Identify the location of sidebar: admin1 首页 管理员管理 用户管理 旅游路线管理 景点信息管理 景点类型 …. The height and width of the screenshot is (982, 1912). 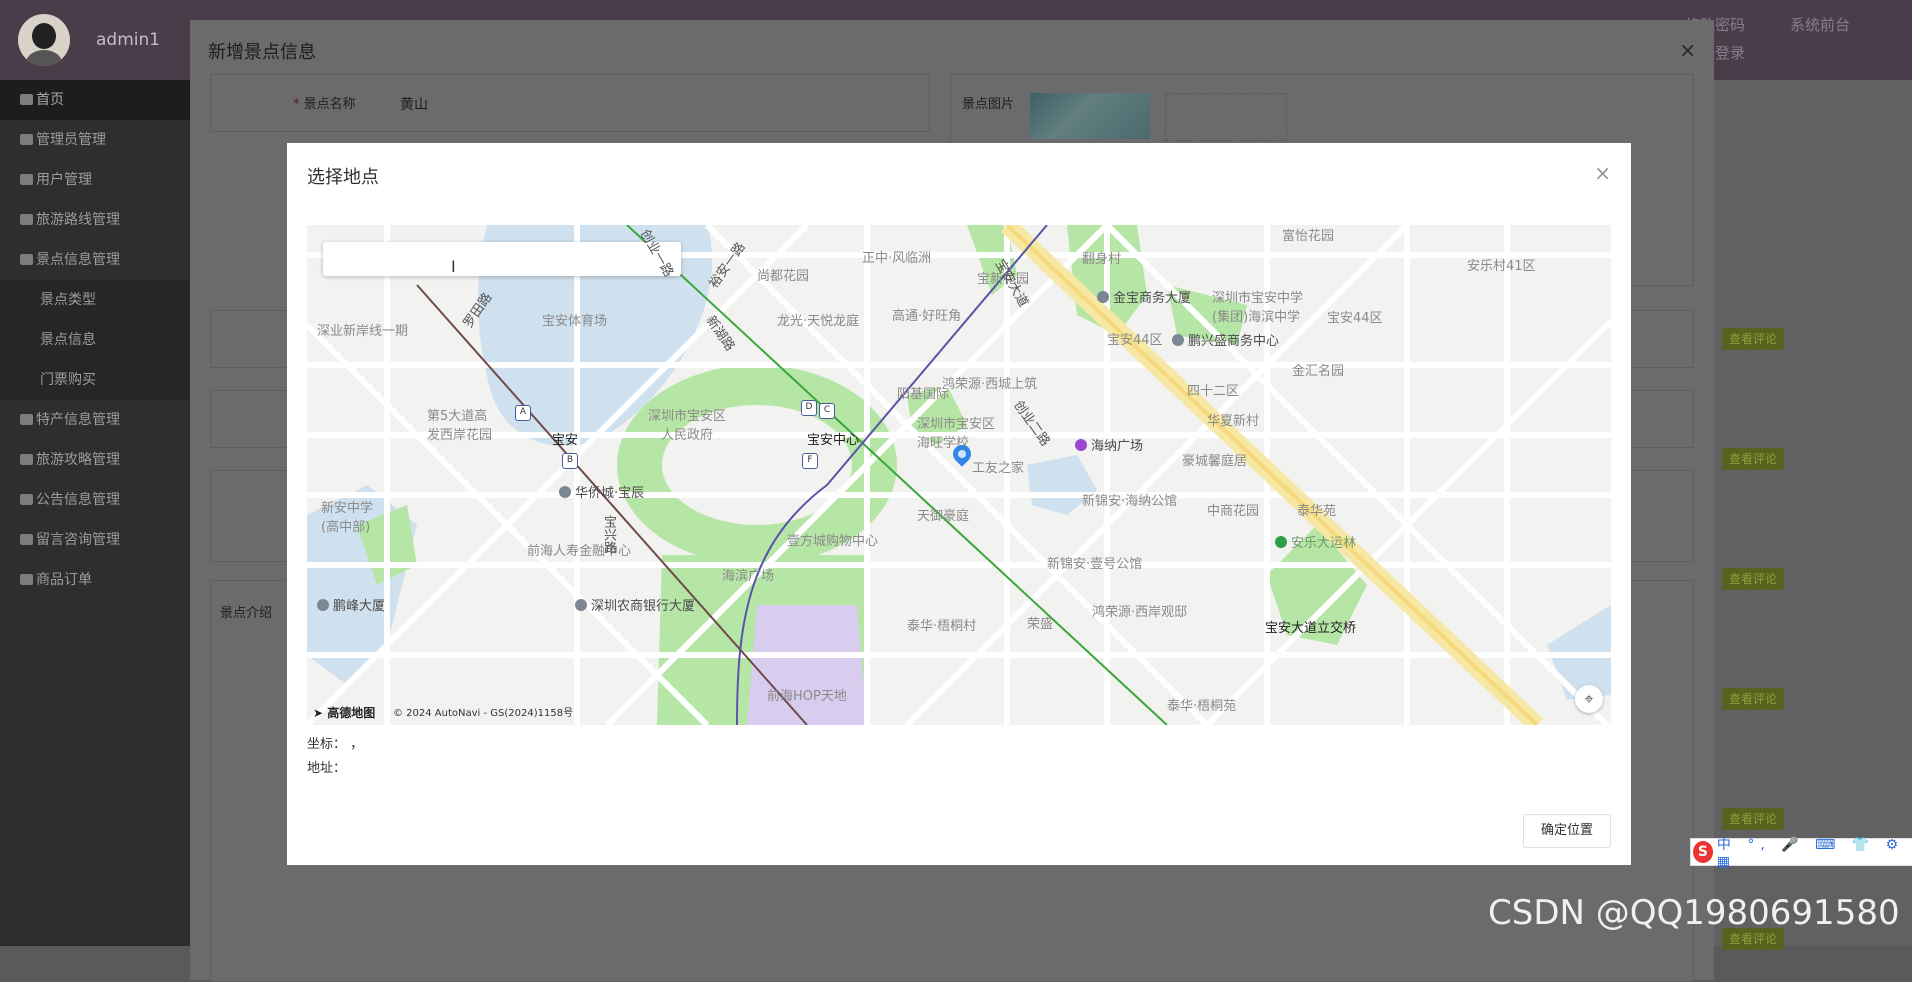
(95, 473).